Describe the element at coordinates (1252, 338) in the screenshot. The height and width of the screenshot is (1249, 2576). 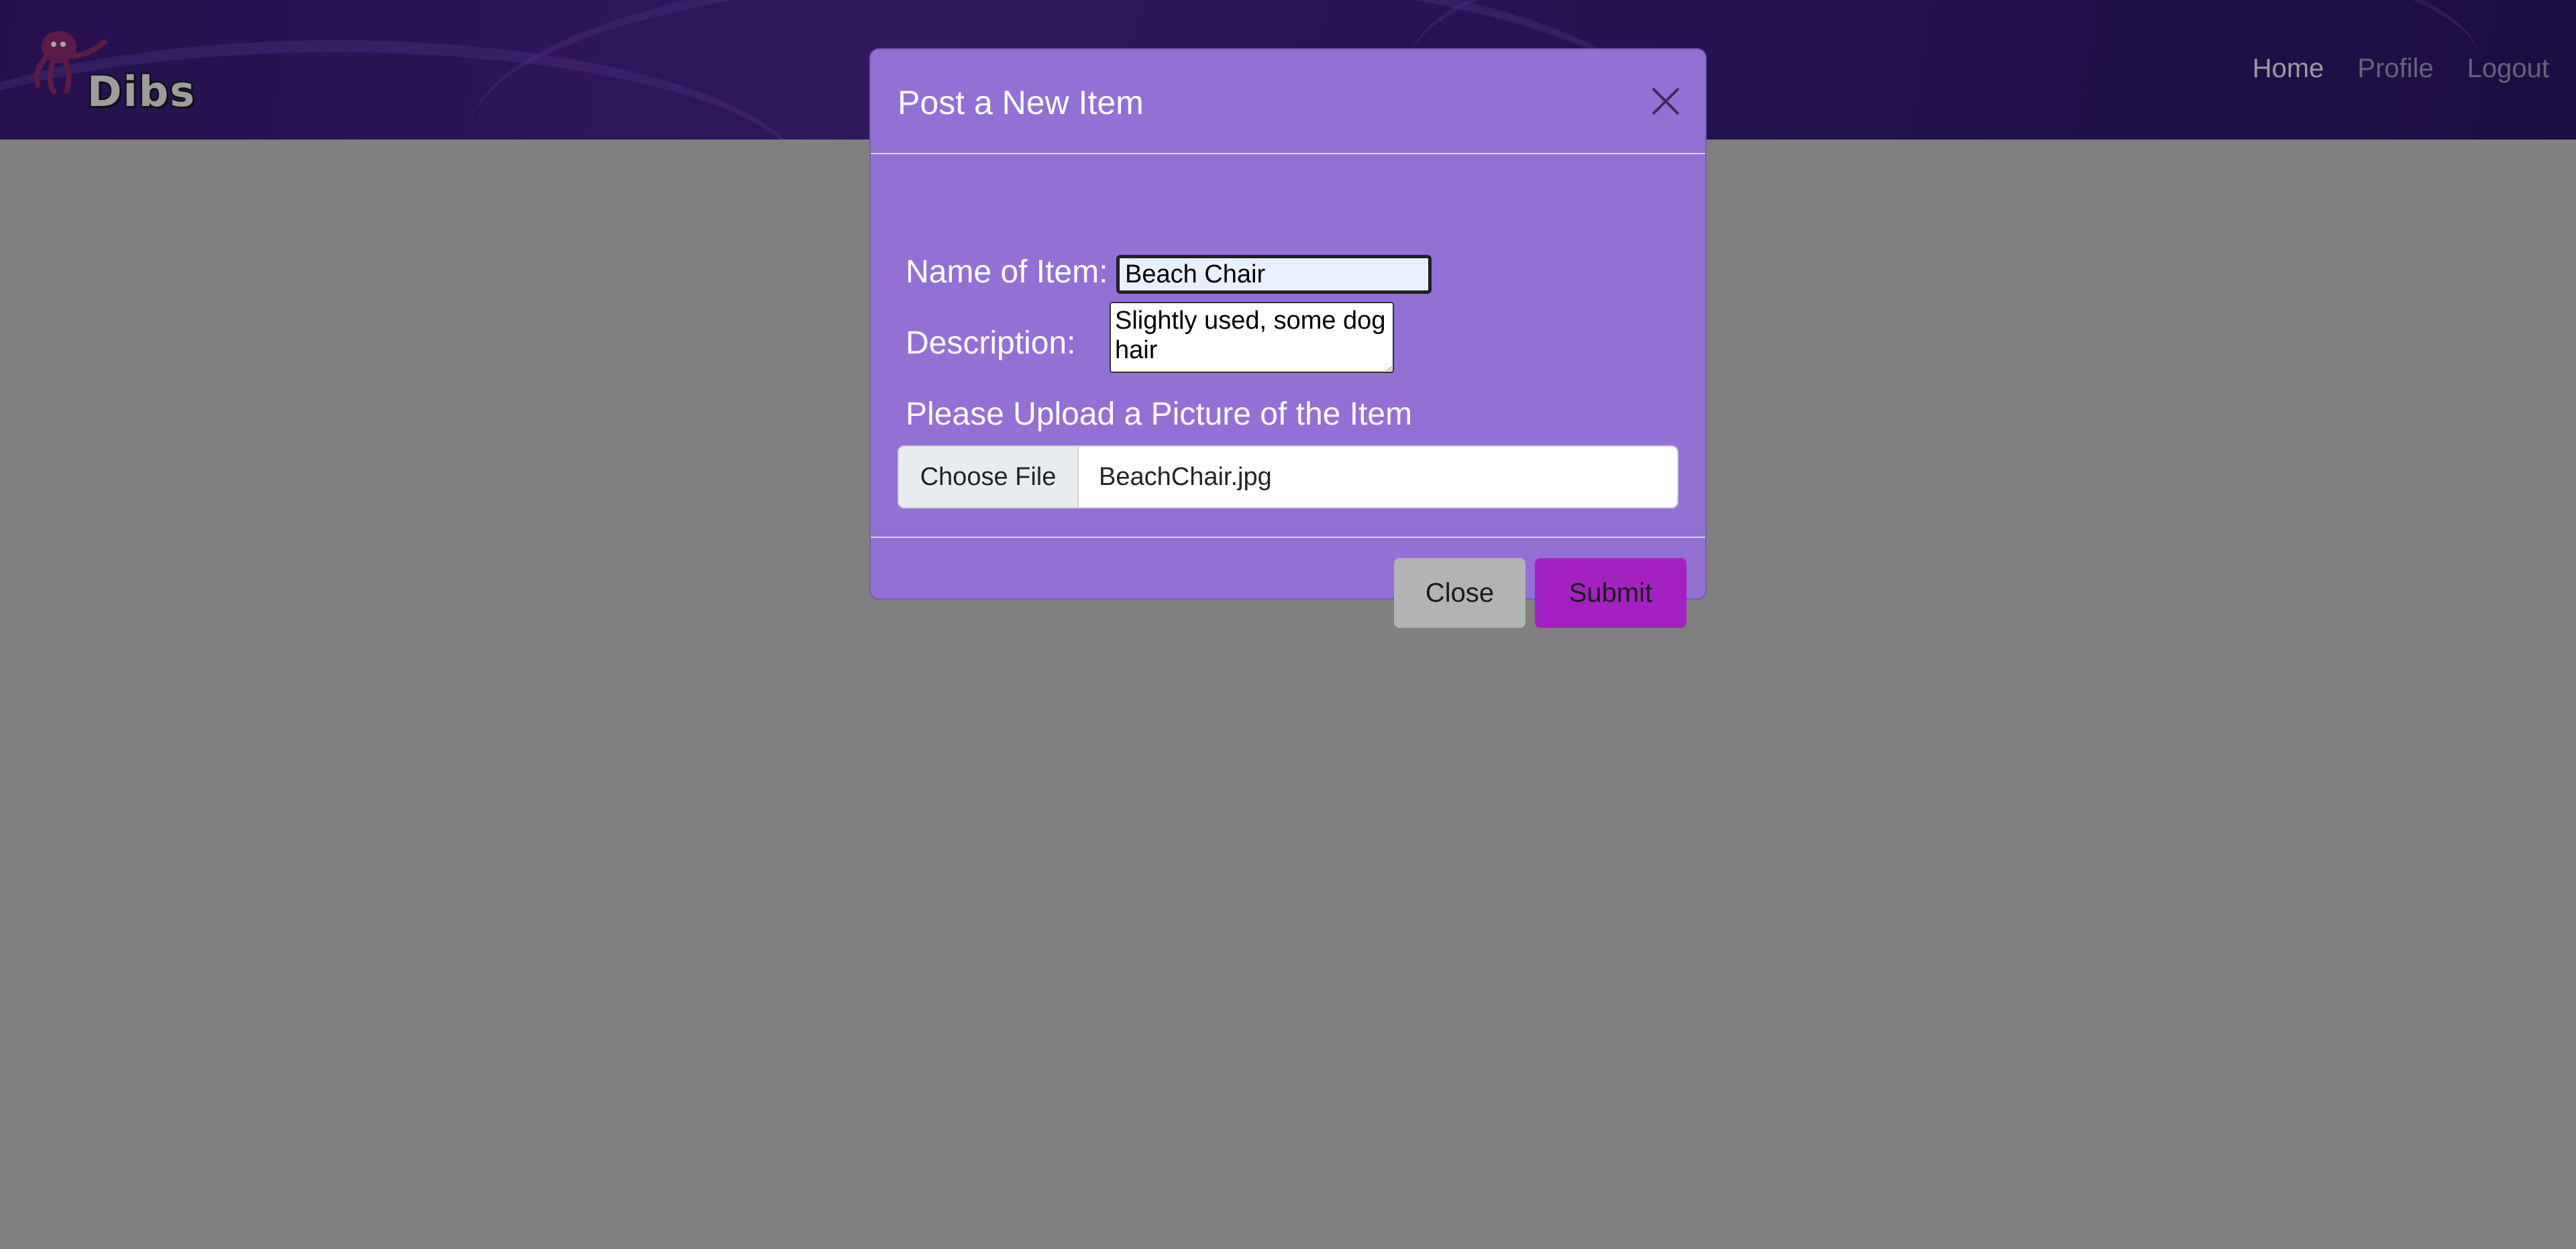
I see `description-textarea: Slightly used, some dog hair` at that location.